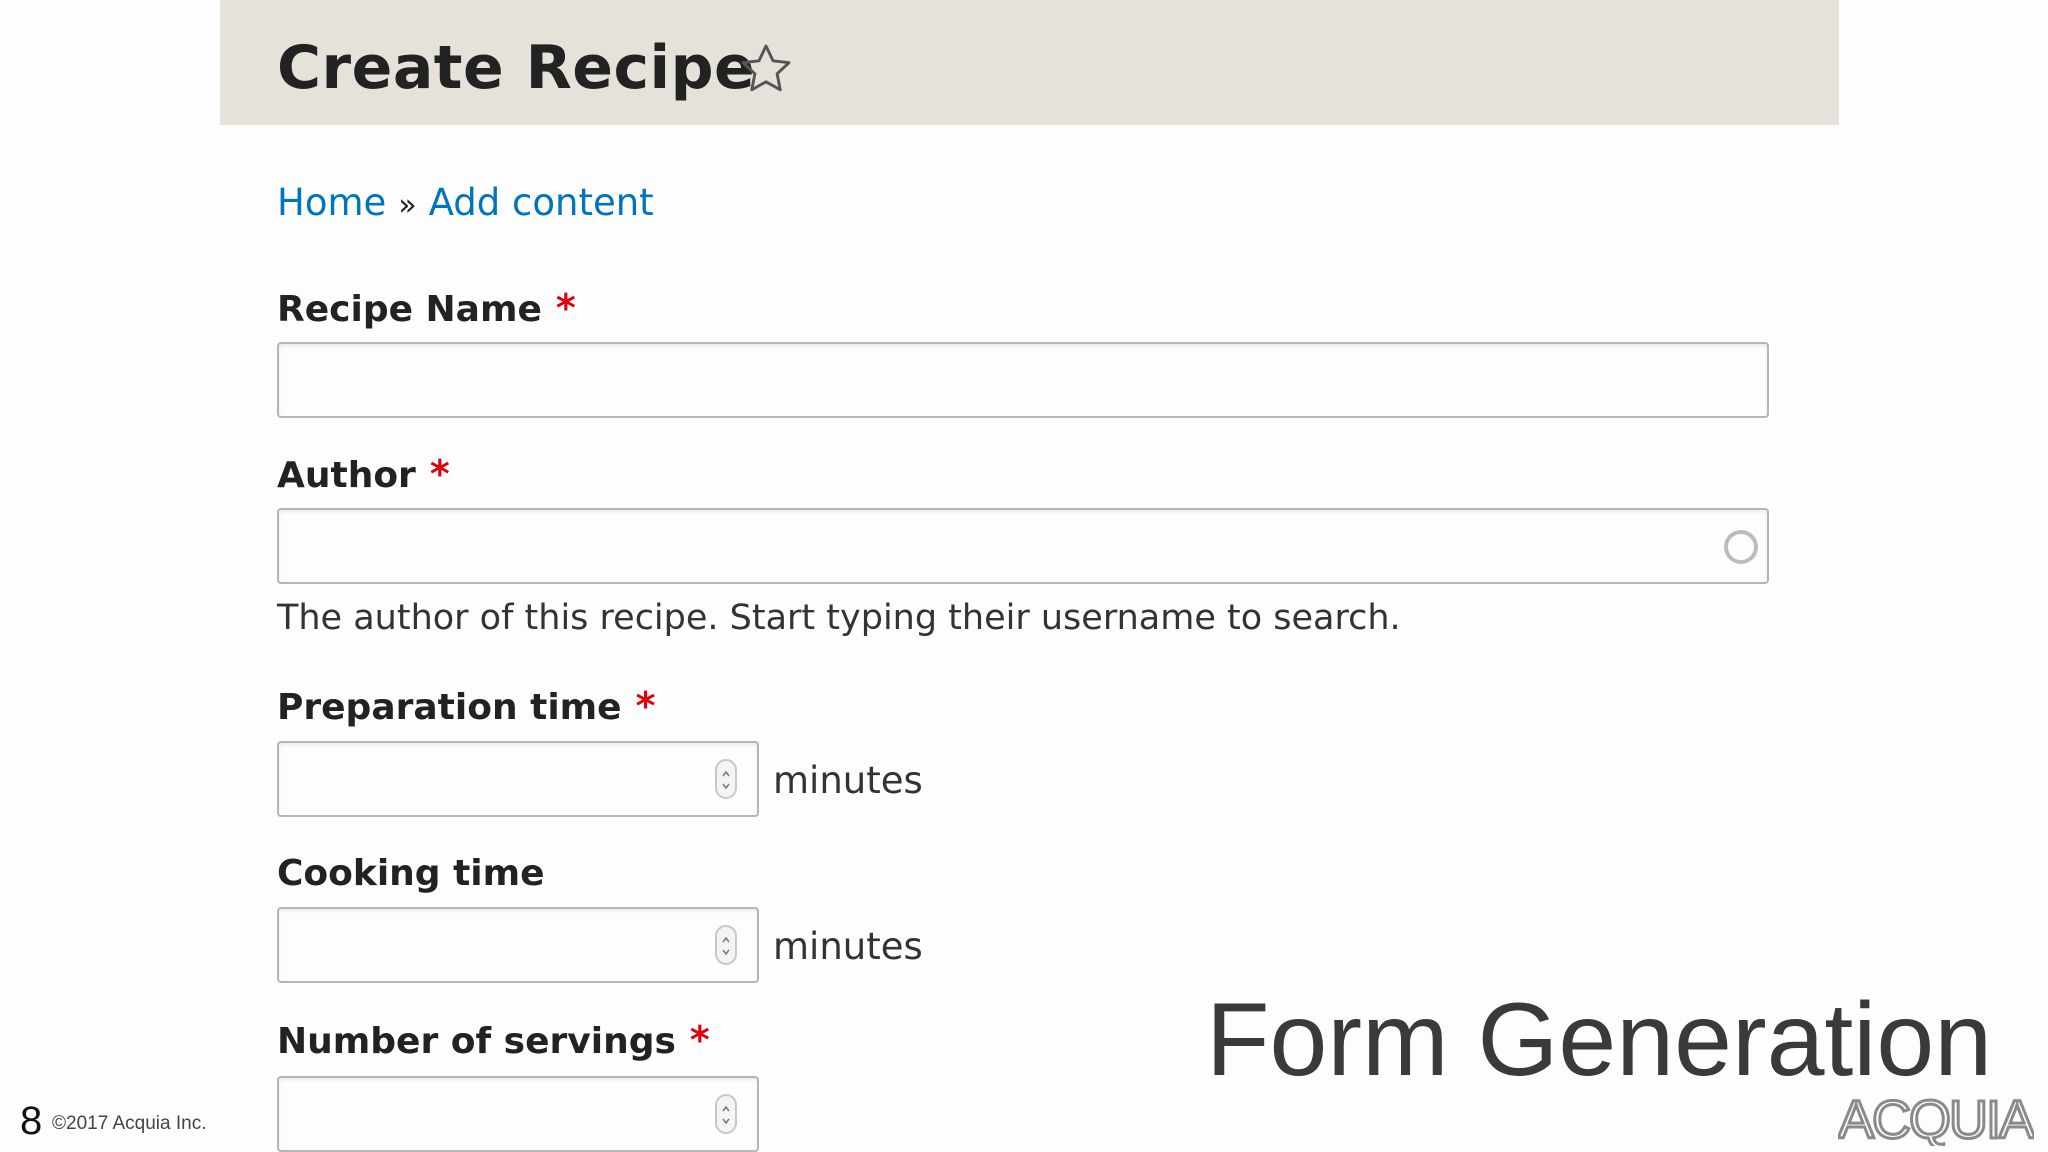 The width and height of the screenshot is (2048, 1152). Describe the element at coordinates (476, 1041) in the screenshot. I see `number-of-servings-label-text: Number of servings` at that location.